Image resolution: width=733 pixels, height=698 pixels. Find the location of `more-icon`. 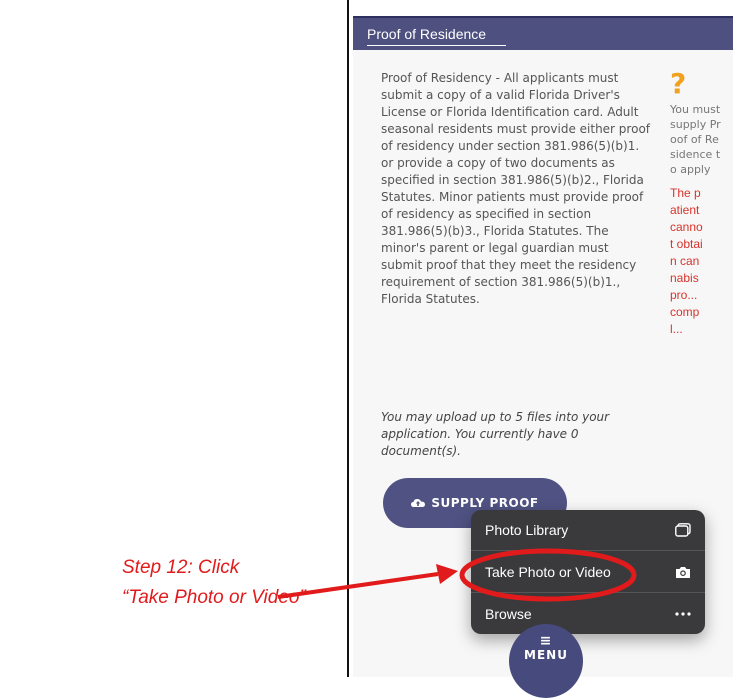

more-icon is located at coordinates (683, 614).